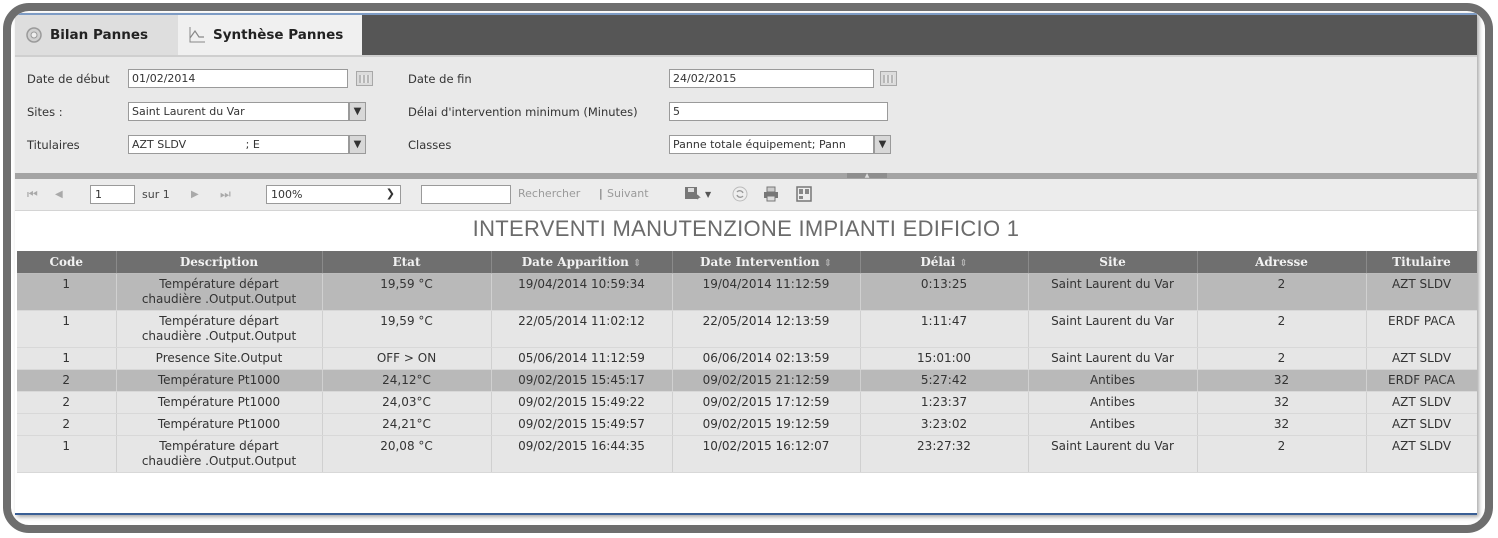  I want to click on cell-delai: 1:11:47, so click(944, 329).